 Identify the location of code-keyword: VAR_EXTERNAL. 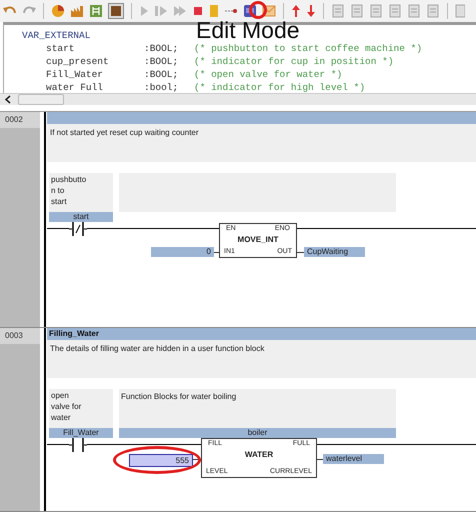
(56, 35).